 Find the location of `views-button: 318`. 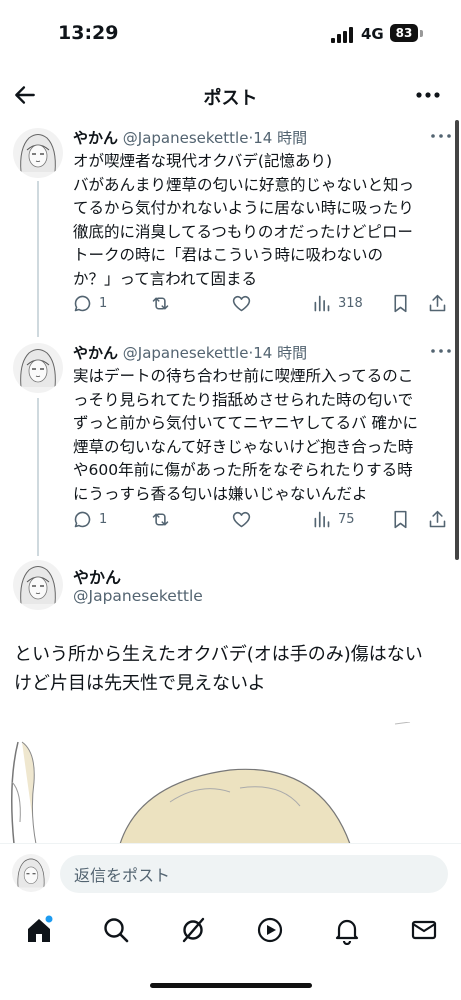

views-button: 318 is located at coordinates (337, 303).